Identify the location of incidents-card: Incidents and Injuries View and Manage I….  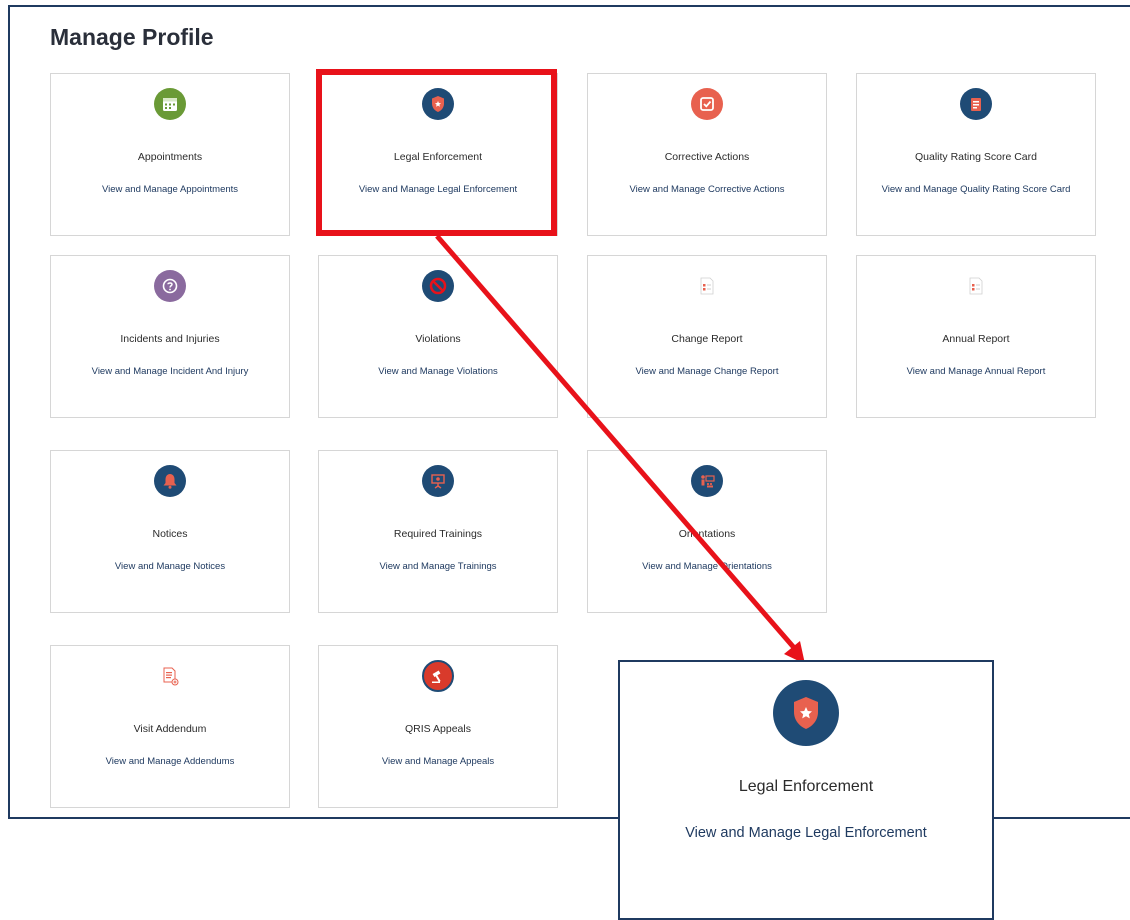
(170, 336).